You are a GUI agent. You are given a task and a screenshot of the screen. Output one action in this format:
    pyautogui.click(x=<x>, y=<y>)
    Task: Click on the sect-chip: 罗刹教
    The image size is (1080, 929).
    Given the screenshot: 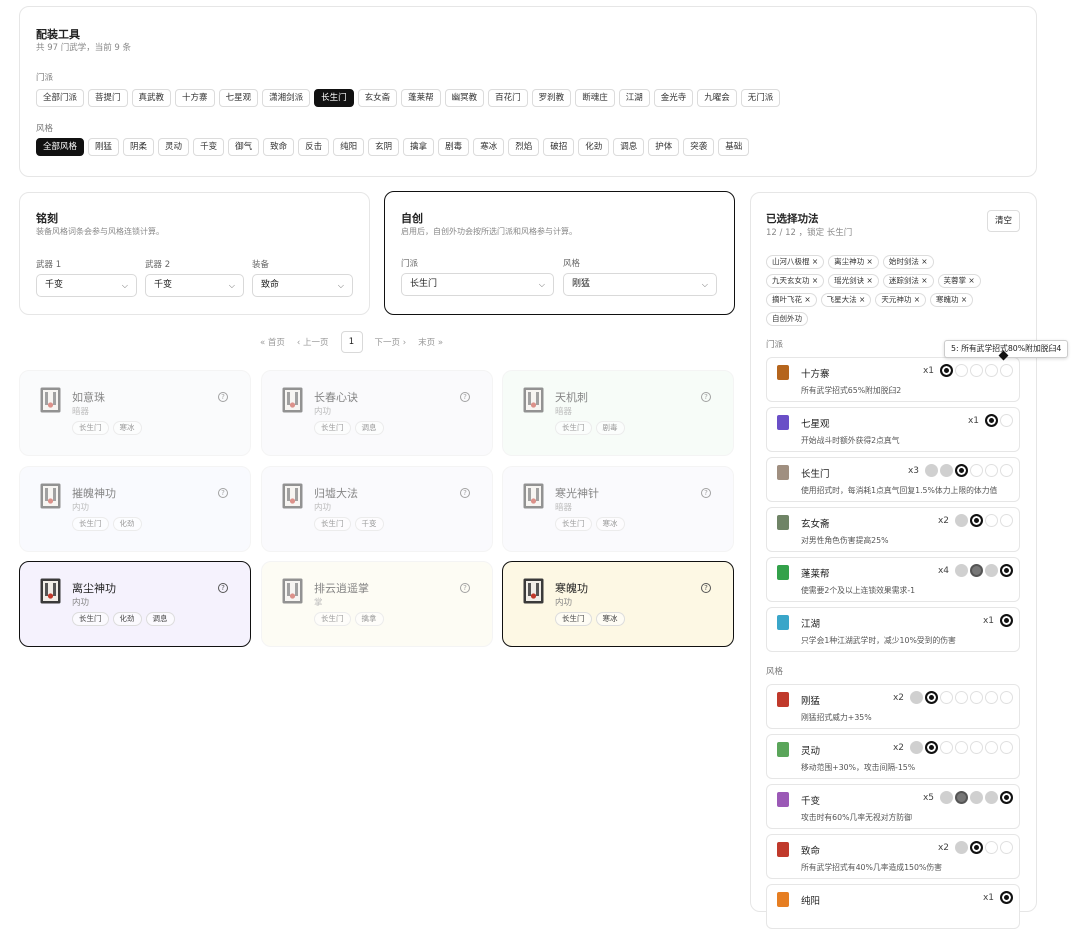 What is the action you would take?
    pyautogui.click(x=551, y=98)
    